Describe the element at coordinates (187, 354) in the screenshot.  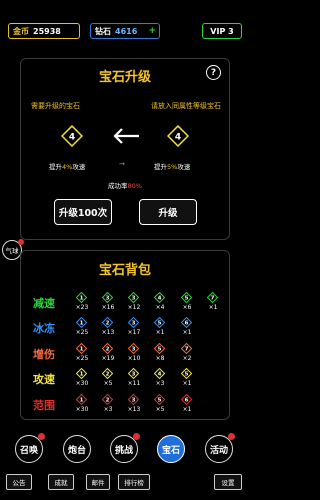
I see `gem-cell: 7 ×2` at that location.